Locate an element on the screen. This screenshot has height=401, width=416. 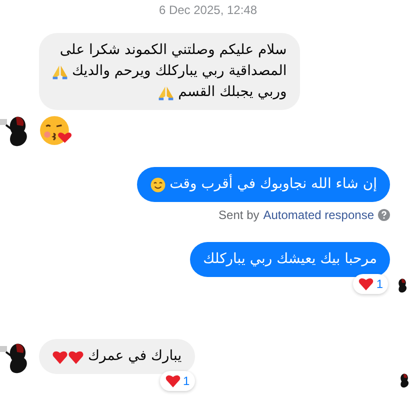
smiling-face-icon is located at coordinates (158, 184).